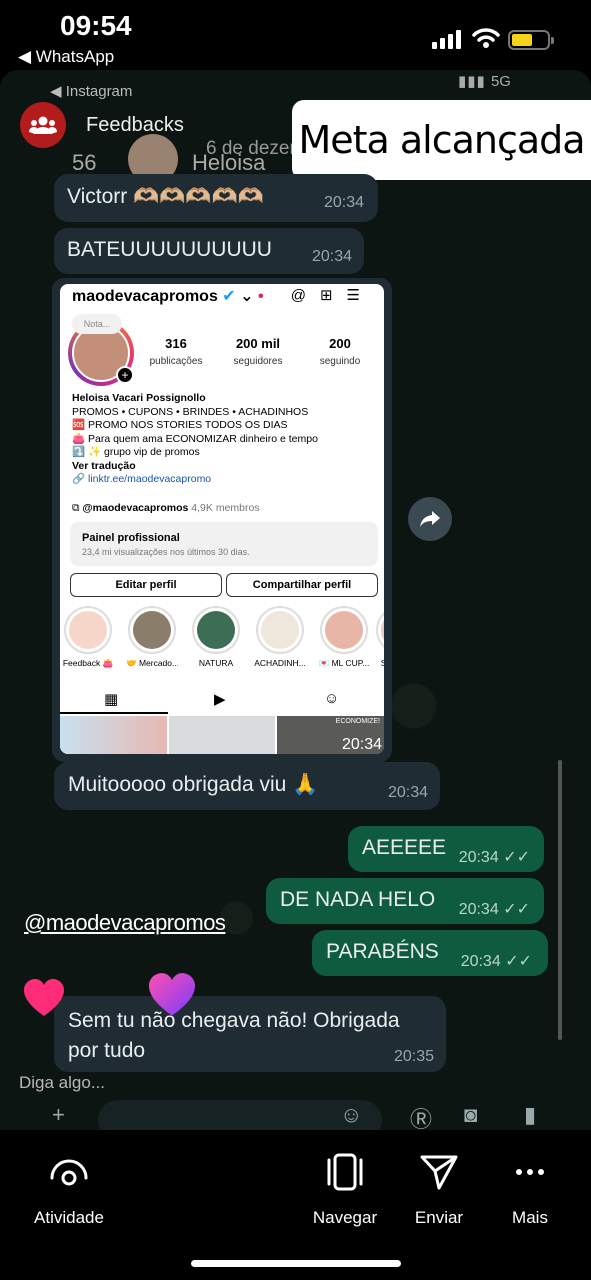  I want to click on pink-heart-sticker, so click(44, 997).